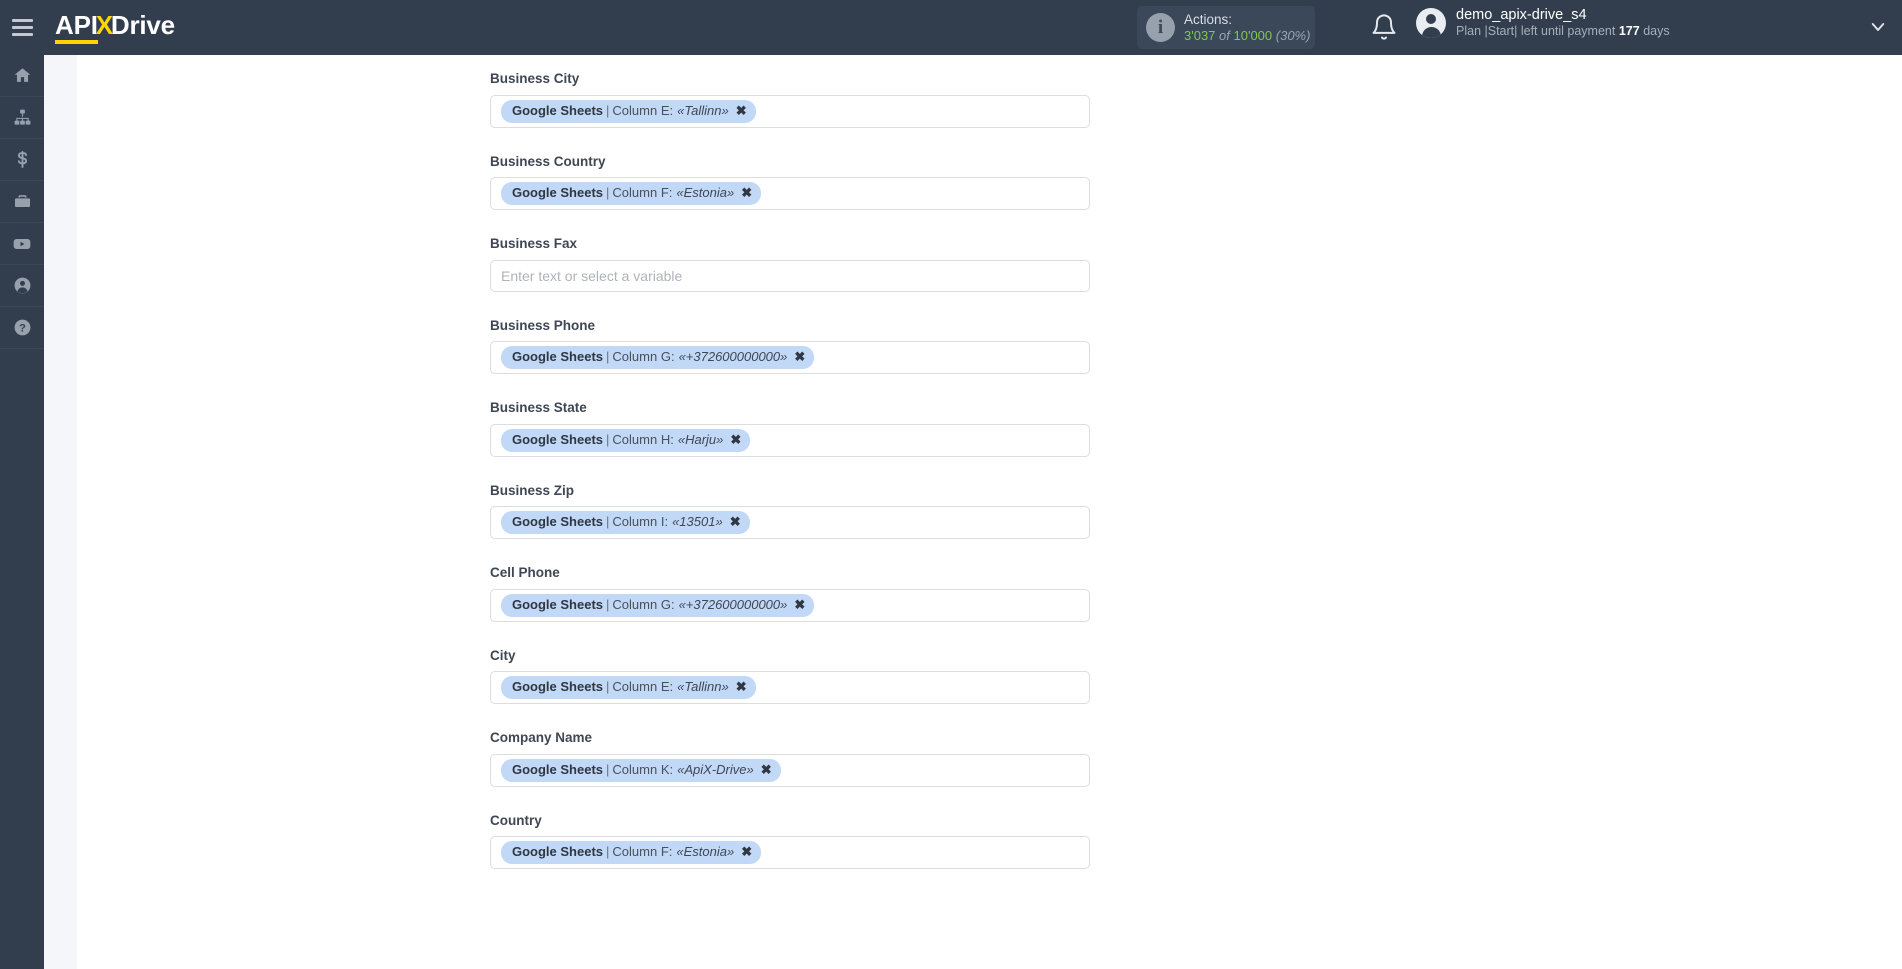 The image size is (1902, 969). What do you see at coordinates (790, 522) in the screenshot?
I see `variable-input: Google Sheets | Column I: «13501» ✖` at bounding box center [790, 522].